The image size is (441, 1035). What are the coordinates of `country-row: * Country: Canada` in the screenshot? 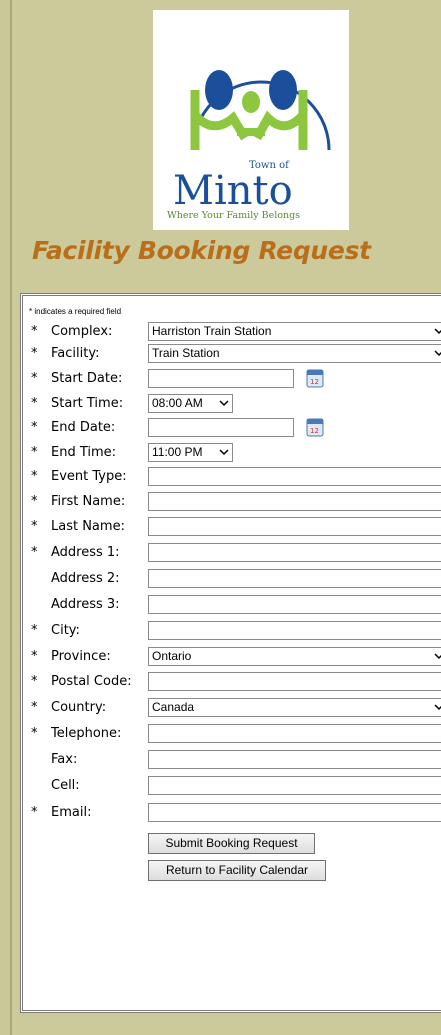 It's located at (232, 708).